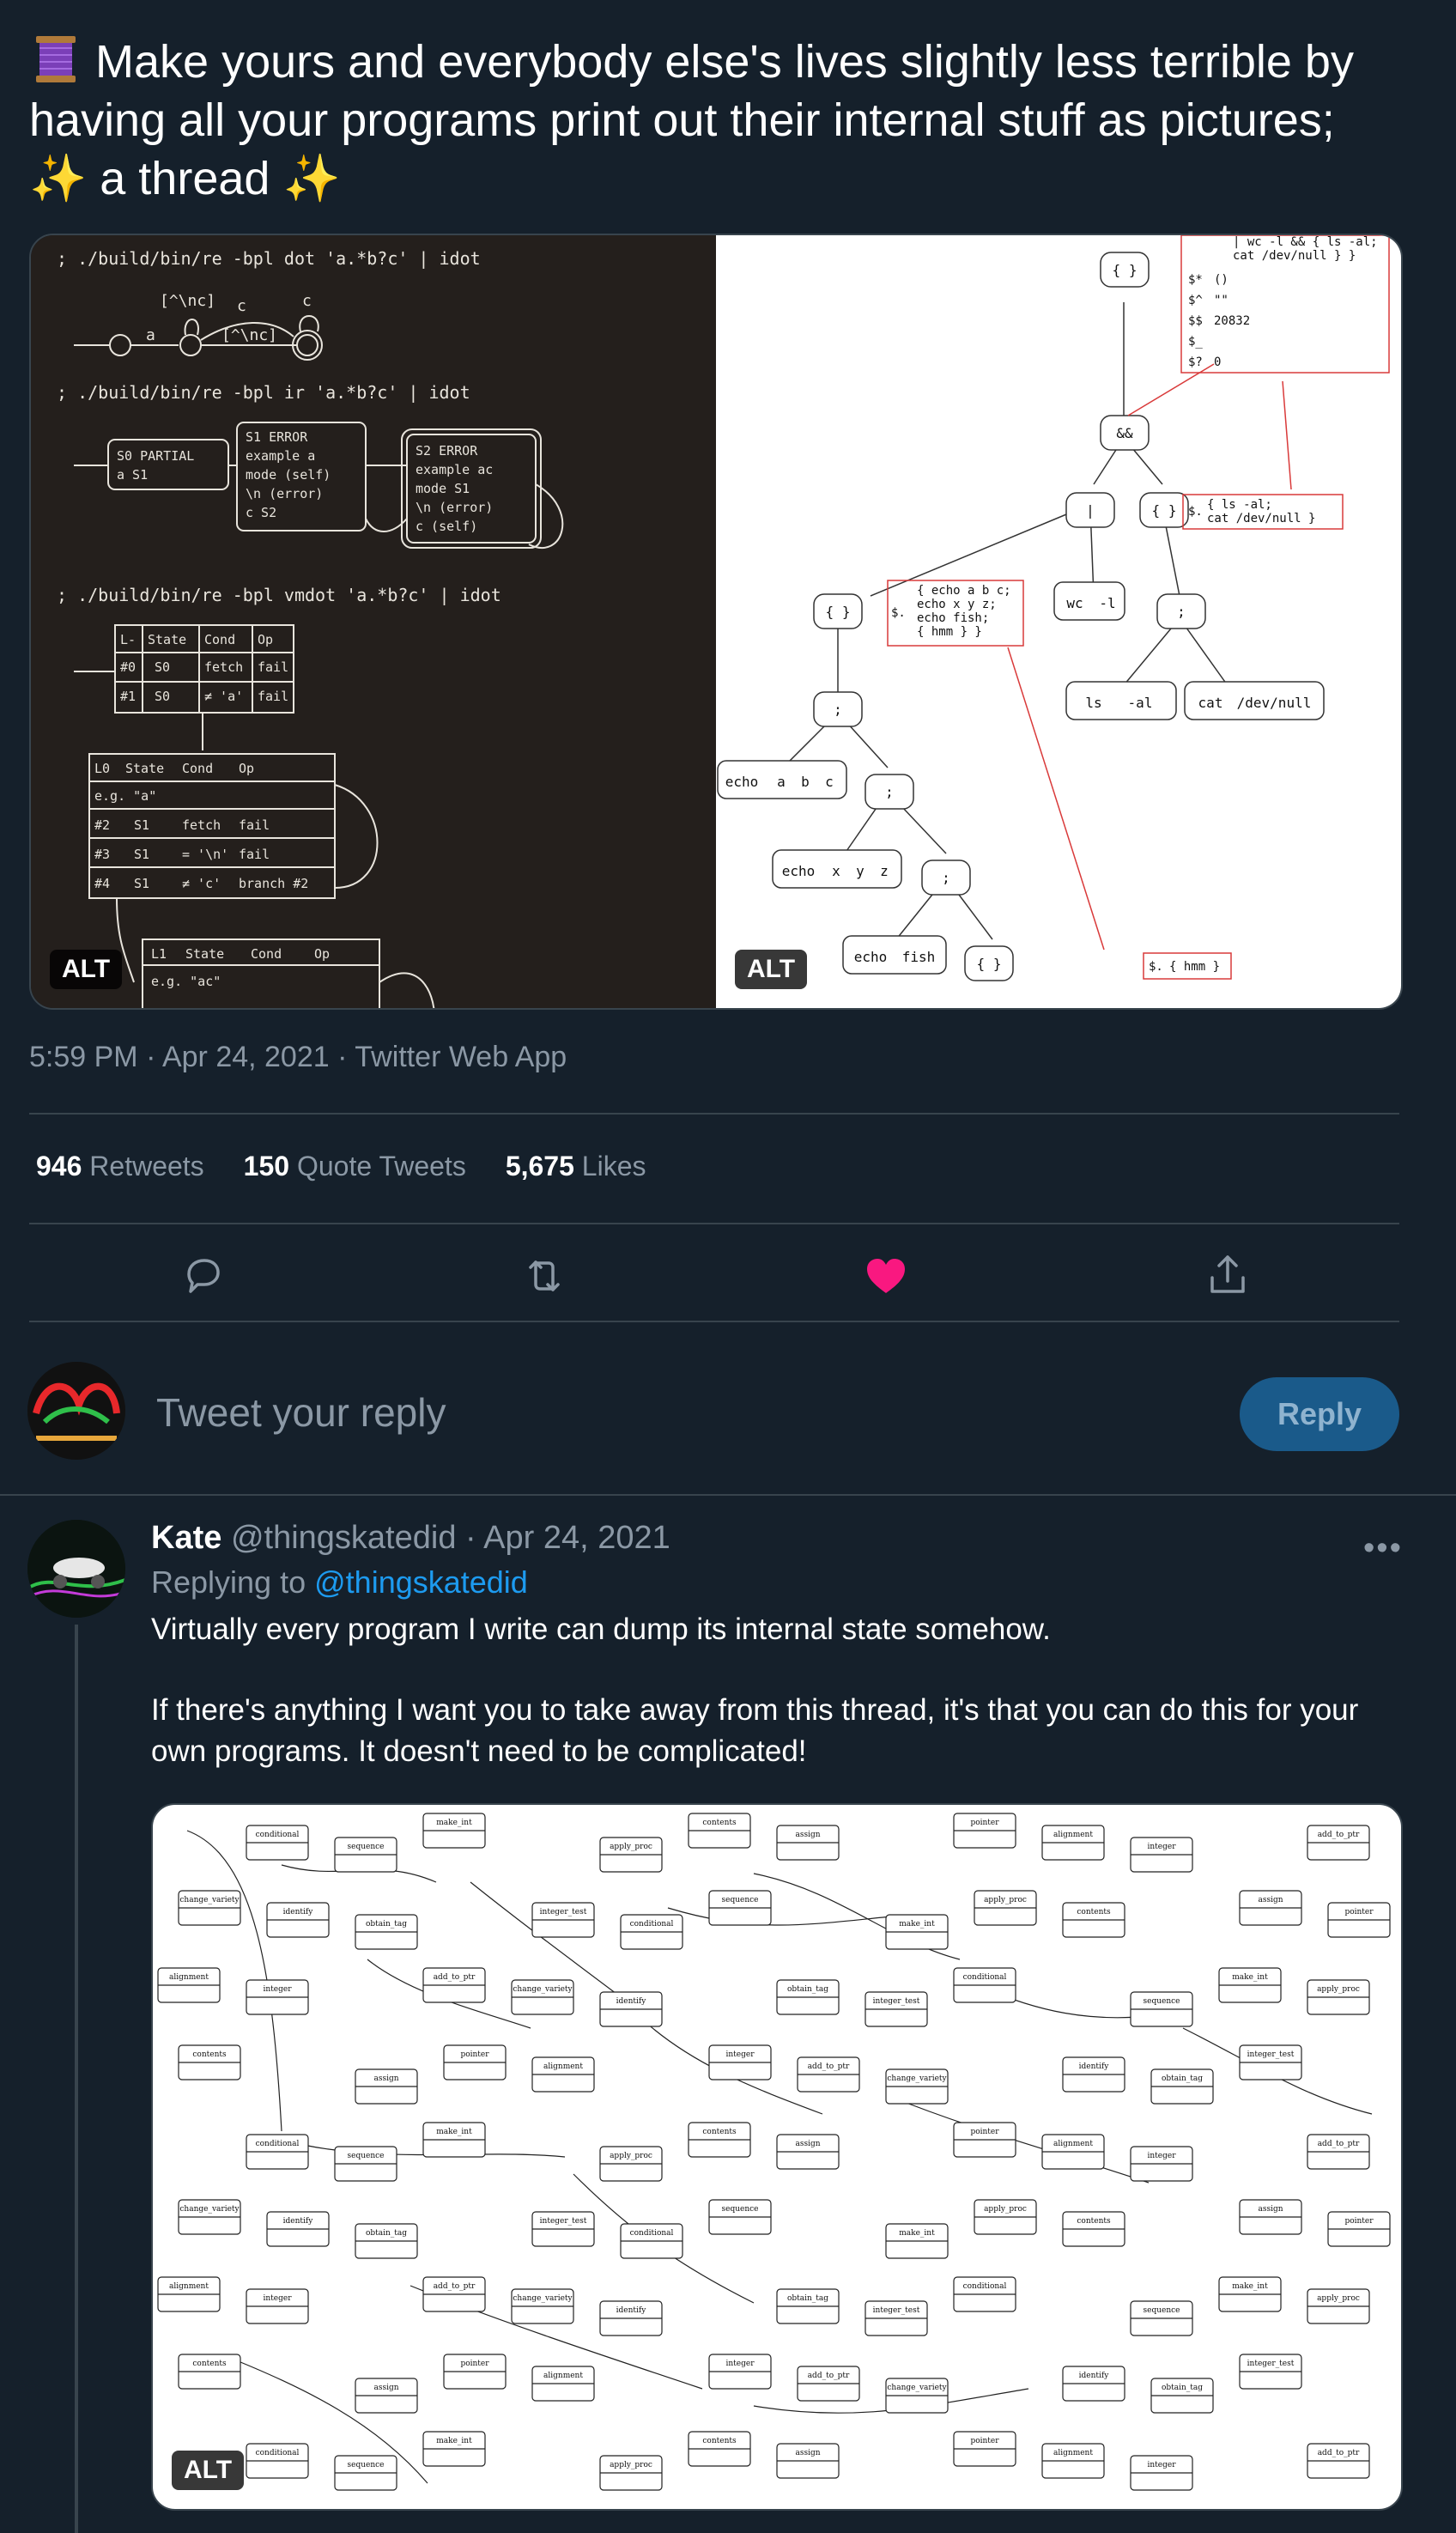 This screenshot has width=1456, height=2533. What do you see at coordinates (102, 884) in the screenshot?
I see `vm2-cell: #4` at bounding box center [102, 884].